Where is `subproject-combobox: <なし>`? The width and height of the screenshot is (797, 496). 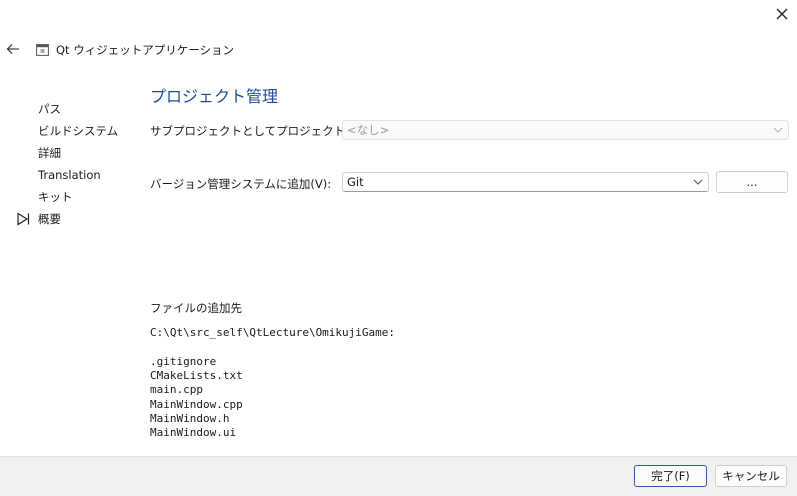 subproject-combobox: <なし> is located at coordinates (565, 130).